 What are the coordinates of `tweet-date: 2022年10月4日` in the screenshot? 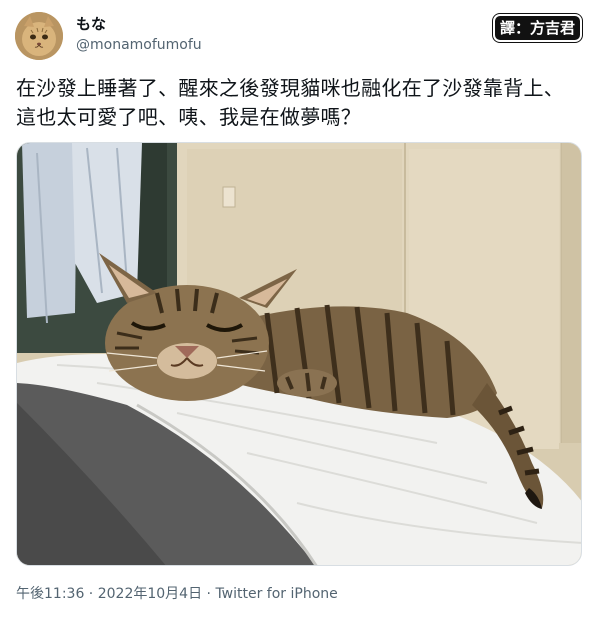 It's located at (150, 594).